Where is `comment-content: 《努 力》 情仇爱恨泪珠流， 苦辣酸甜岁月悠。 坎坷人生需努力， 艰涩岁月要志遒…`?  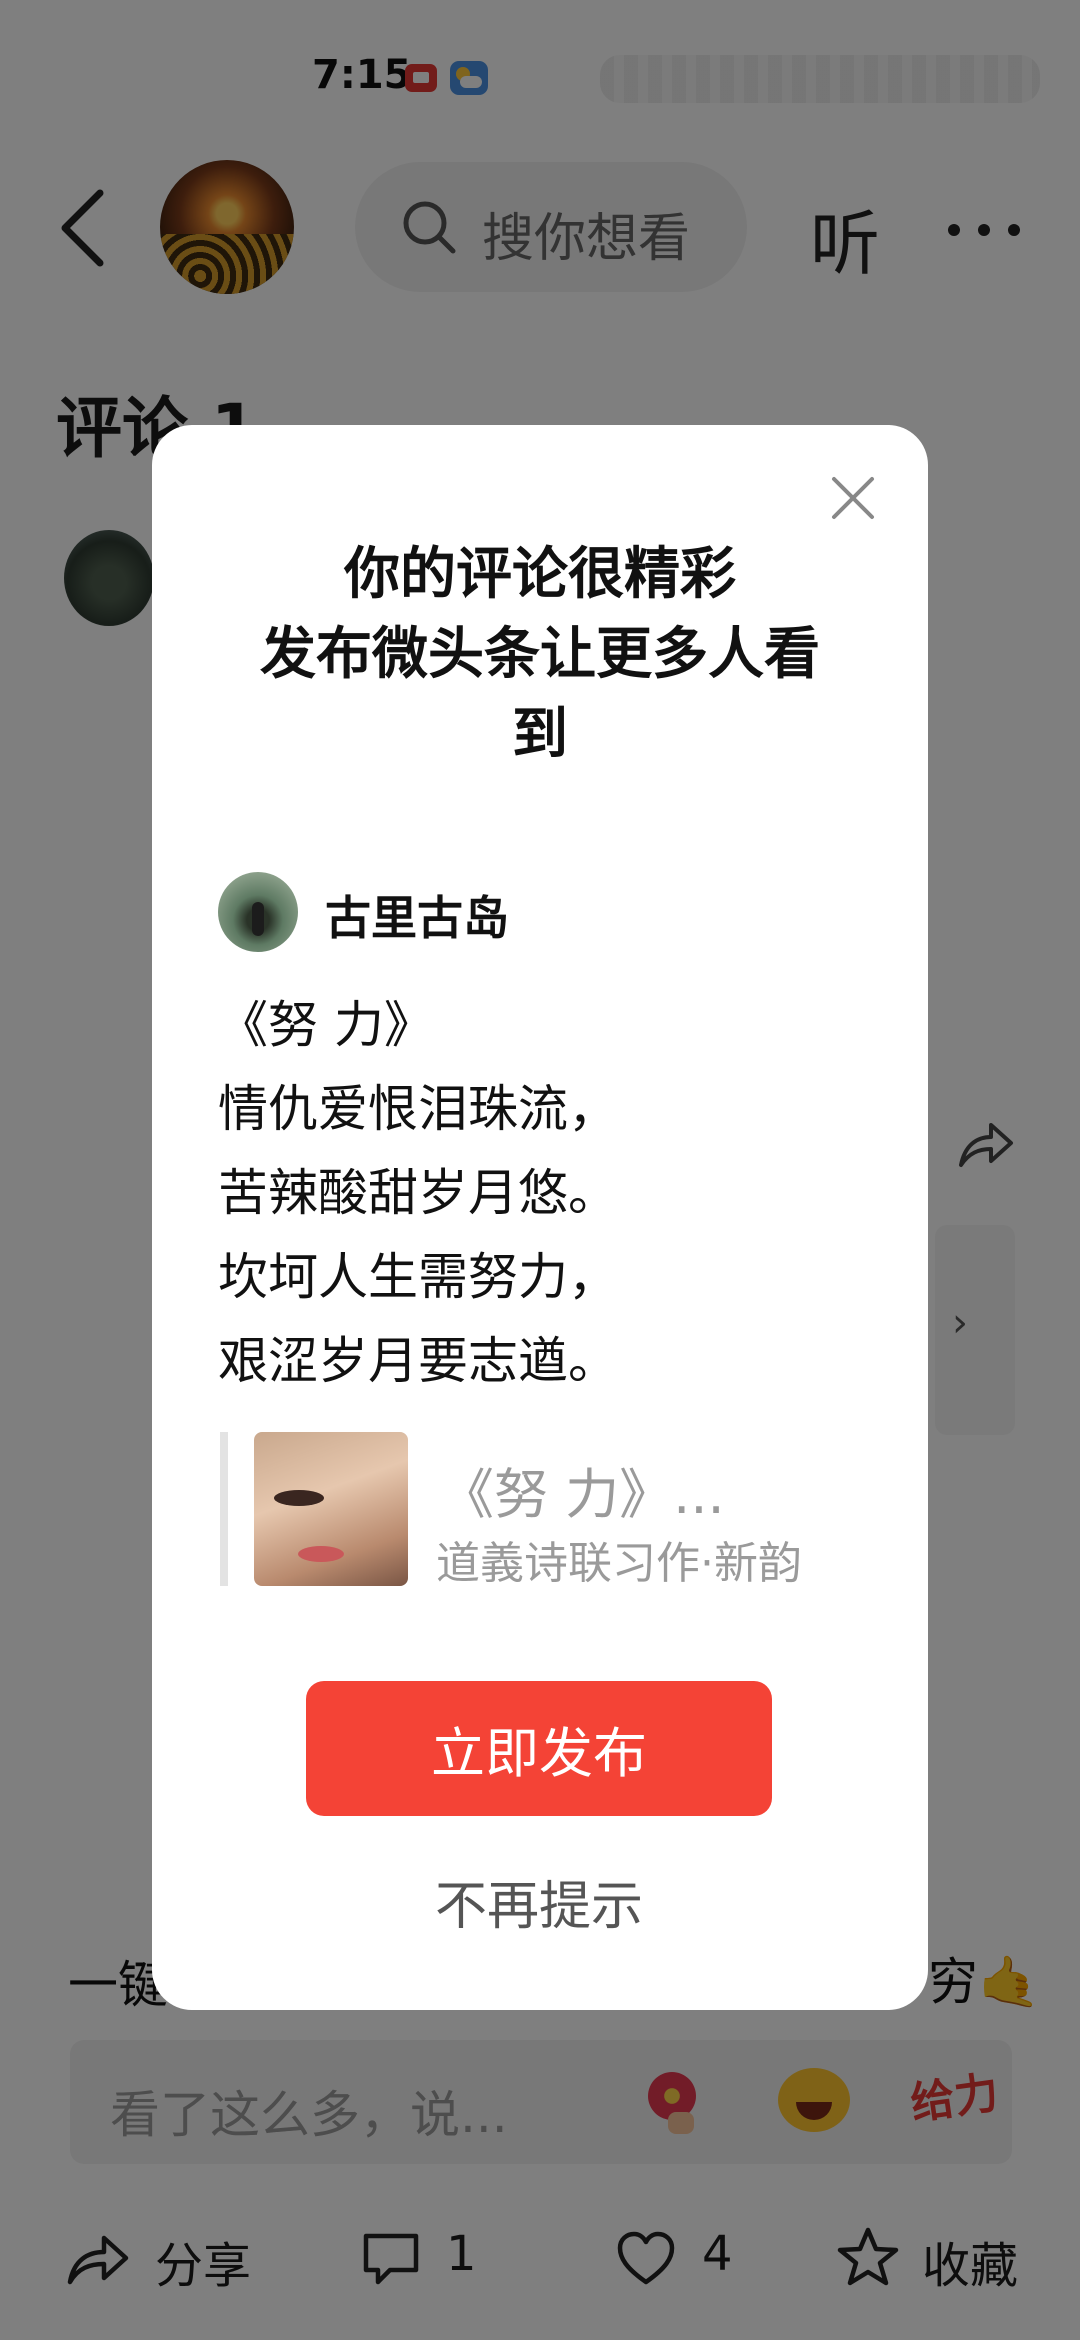 comment-content: 《努 力》 情仇爱恨泪珠流， 苦辣酸甜岁月悠。 坎坷人生需努力， 艰涩岁月要志遒… is located at coordinates (418, 1193).